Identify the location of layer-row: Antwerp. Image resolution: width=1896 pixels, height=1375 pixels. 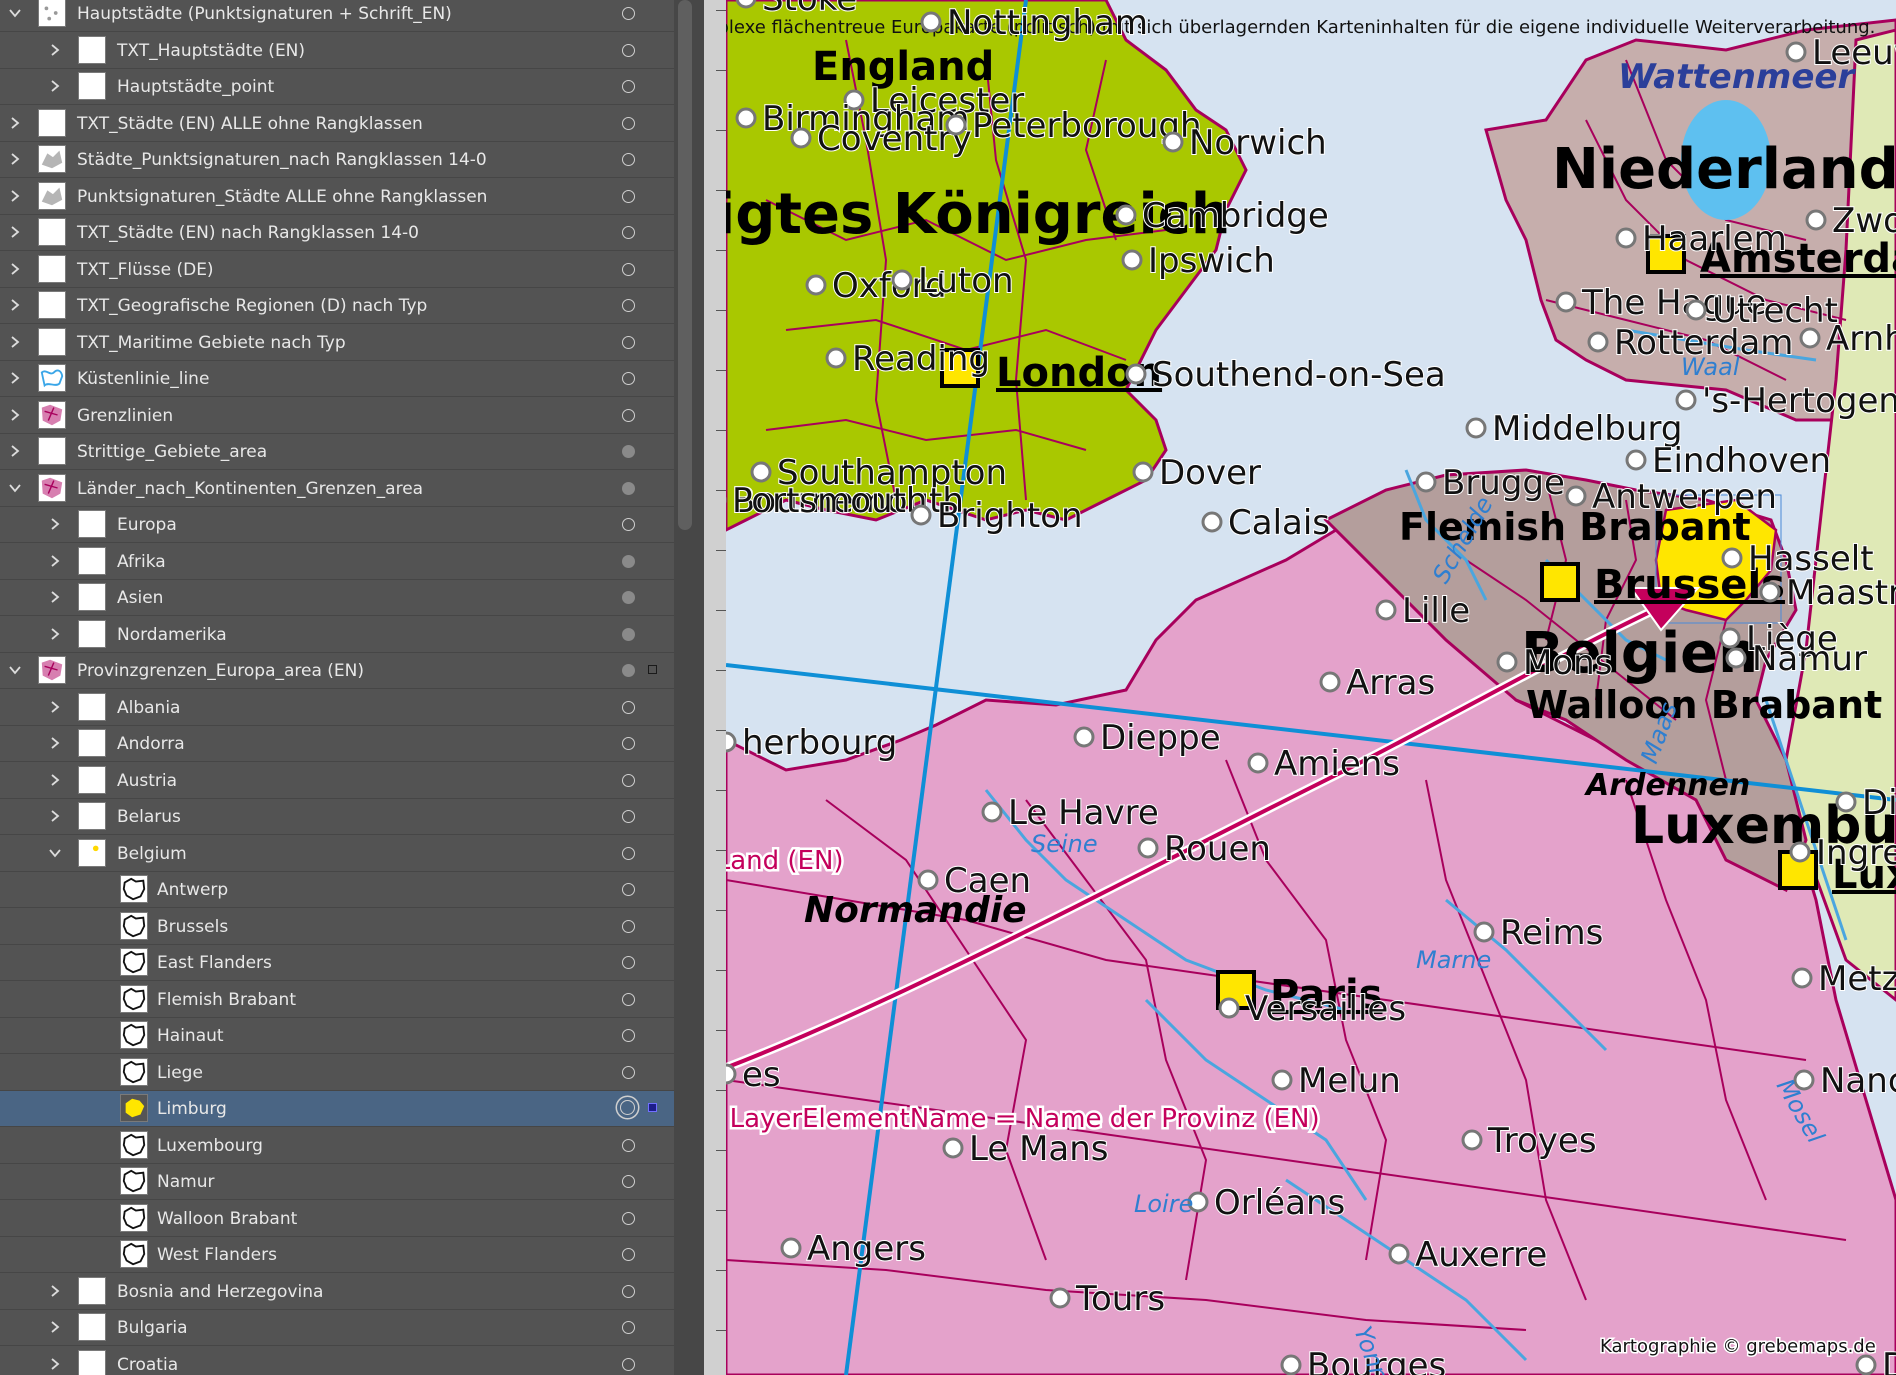
(337, 890).